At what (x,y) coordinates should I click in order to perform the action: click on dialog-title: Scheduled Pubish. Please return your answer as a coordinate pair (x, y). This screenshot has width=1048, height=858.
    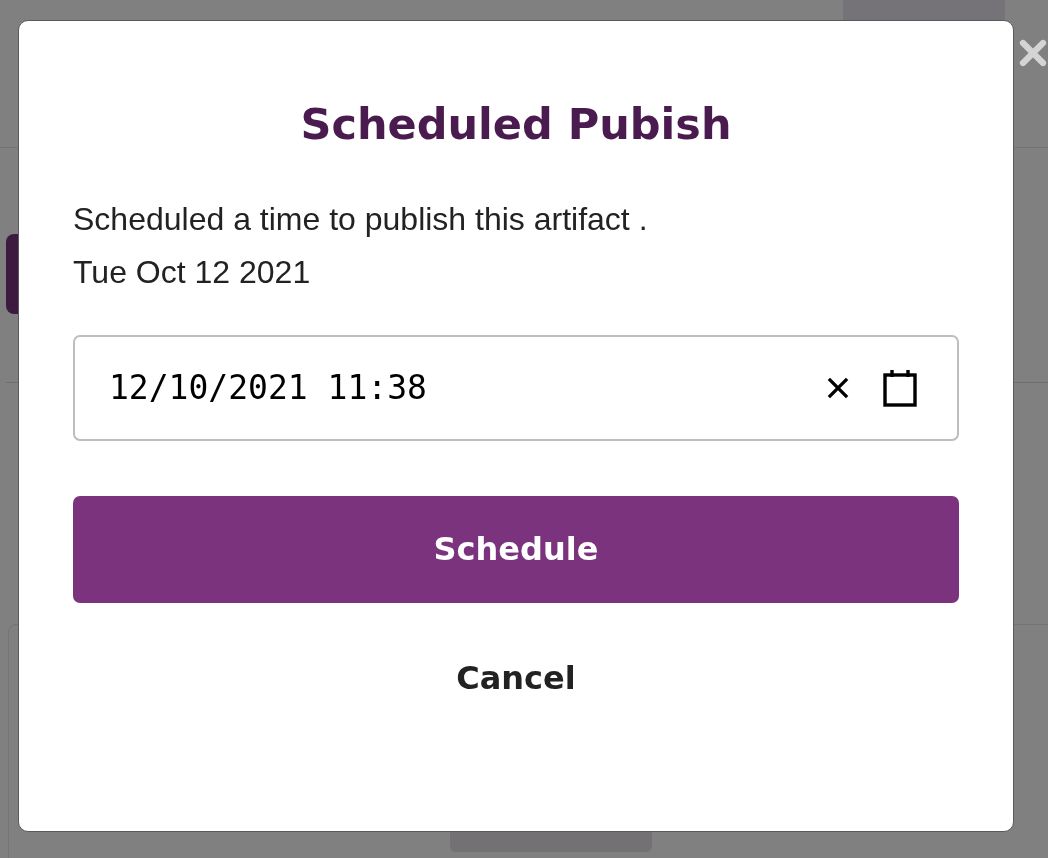
    Looking at the image, I should click on (516, 125).